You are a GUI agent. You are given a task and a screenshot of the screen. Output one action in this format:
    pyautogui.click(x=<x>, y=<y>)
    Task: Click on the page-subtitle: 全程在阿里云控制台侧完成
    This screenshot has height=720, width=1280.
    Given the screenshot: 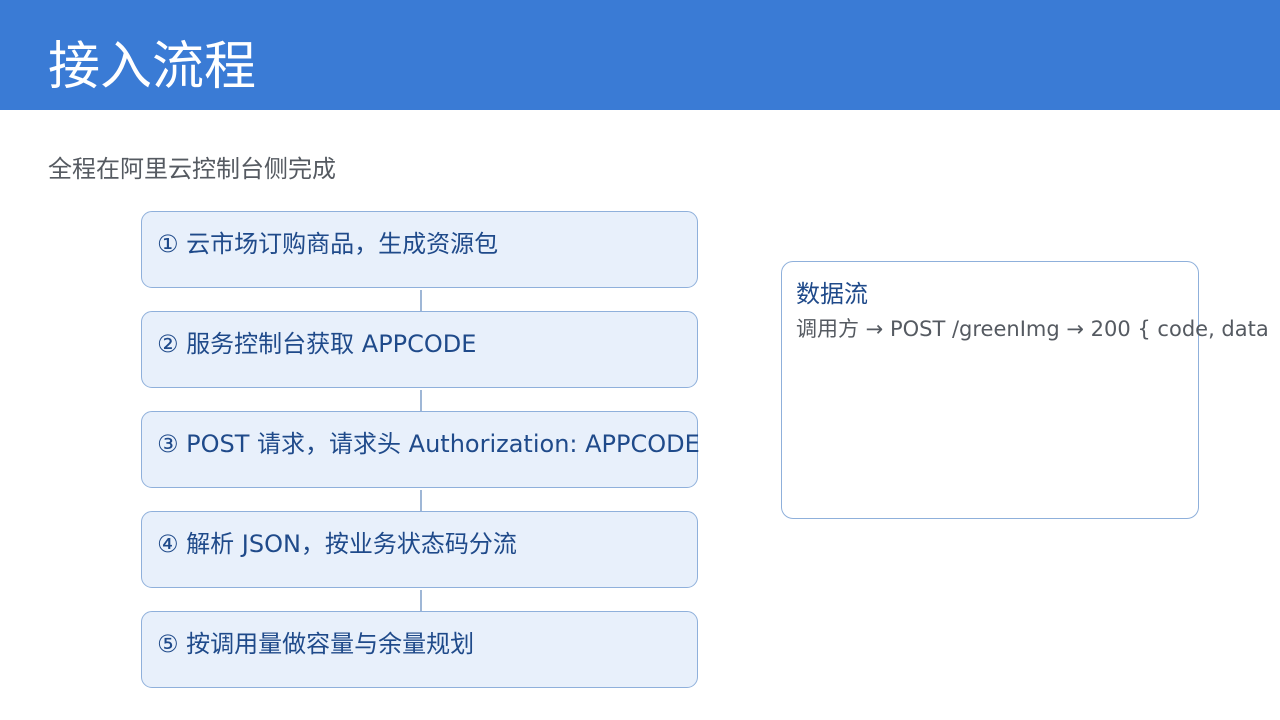 What is the action you would take?
    pyautogui.click(x=192, y=169)
    